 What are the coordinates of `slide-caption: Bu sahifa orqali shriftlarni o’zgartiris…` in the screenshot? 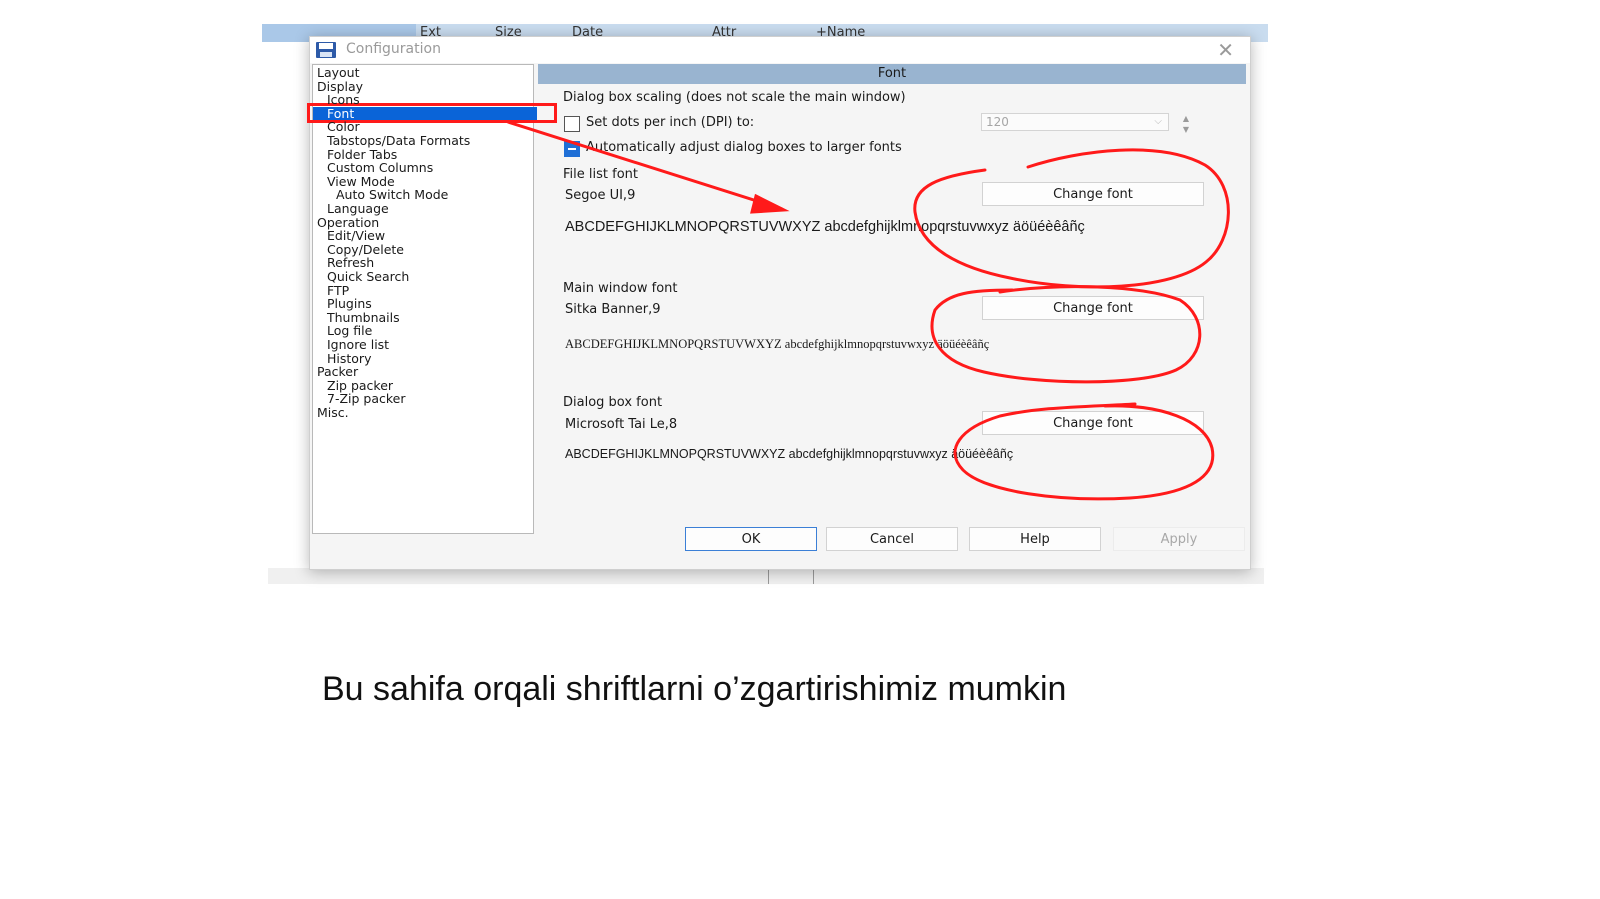 It's located at (694, 689).